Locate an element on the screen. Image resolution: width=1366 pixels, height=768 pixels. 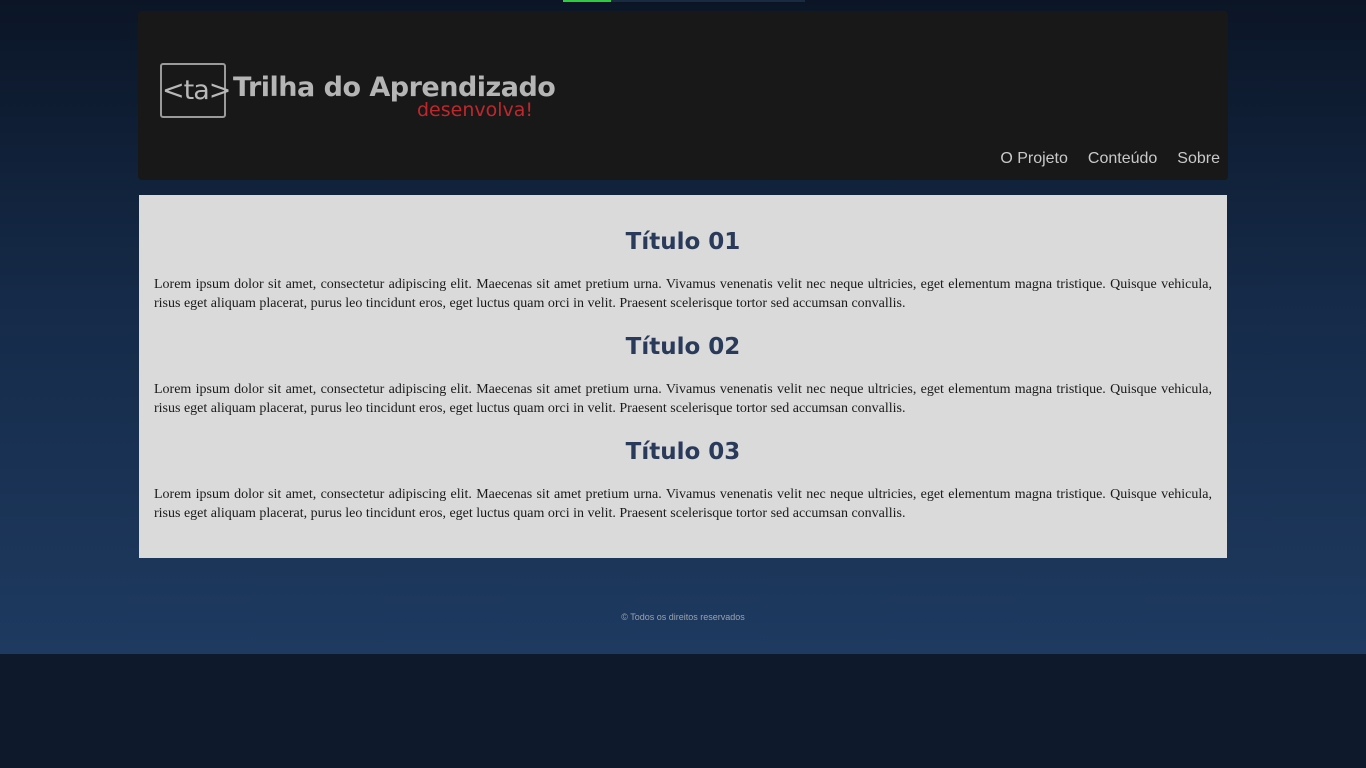
nav-link-sobre: Sobre is located at coordinates (1198, 159).